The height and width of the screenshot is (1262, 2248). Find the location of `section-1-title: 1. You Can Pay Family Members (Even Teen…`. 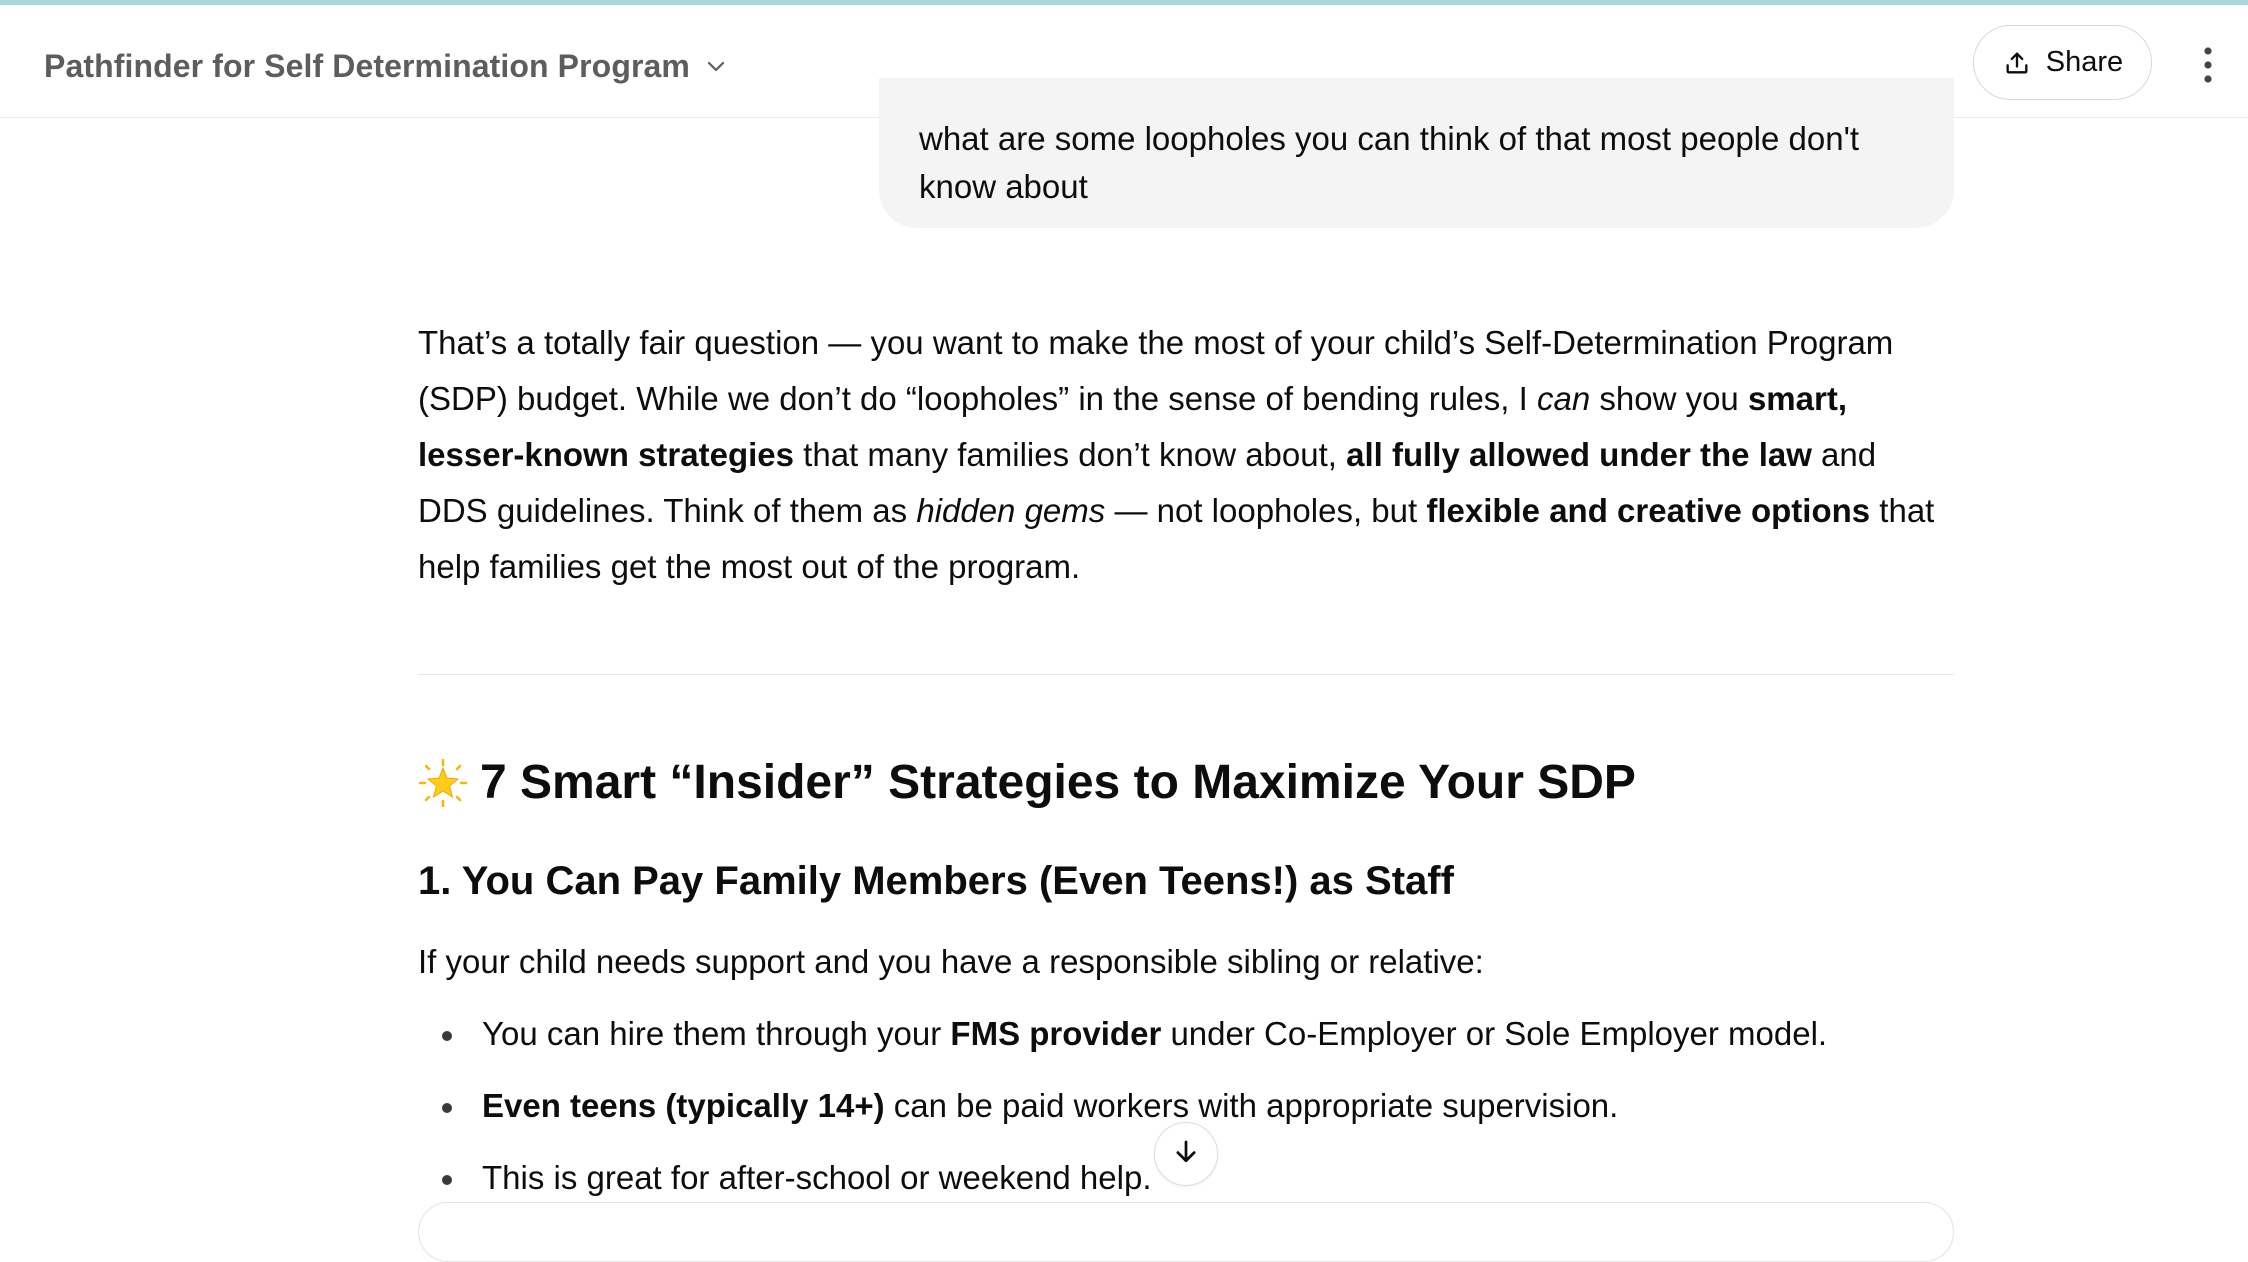

section-1-title: 1. You Can Pay Family Members (Even Teen… is located at coordinates (936, 881).